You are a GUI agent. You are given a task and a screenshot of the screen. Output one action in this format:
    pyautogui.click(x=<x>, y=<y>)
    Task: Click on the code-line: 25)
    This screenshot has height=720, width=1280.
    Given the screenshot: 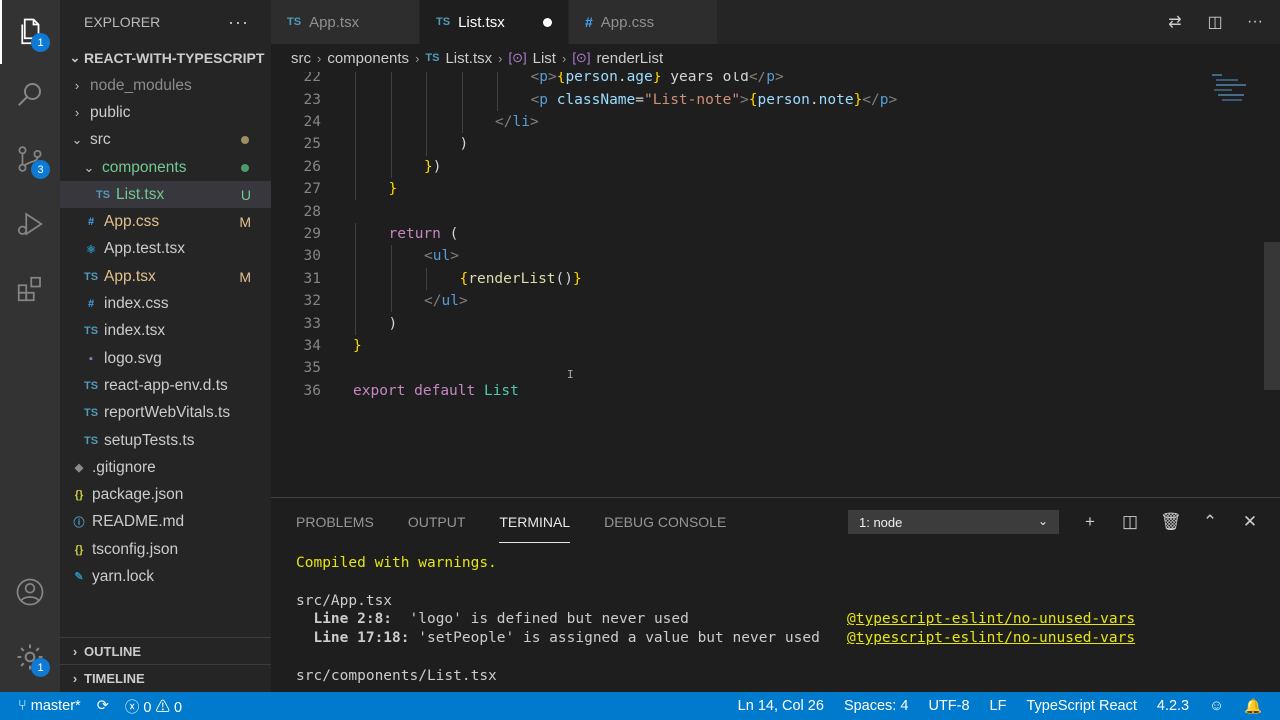 What is the action you would take?
    pyautogui.click(x=370, y=144)
    